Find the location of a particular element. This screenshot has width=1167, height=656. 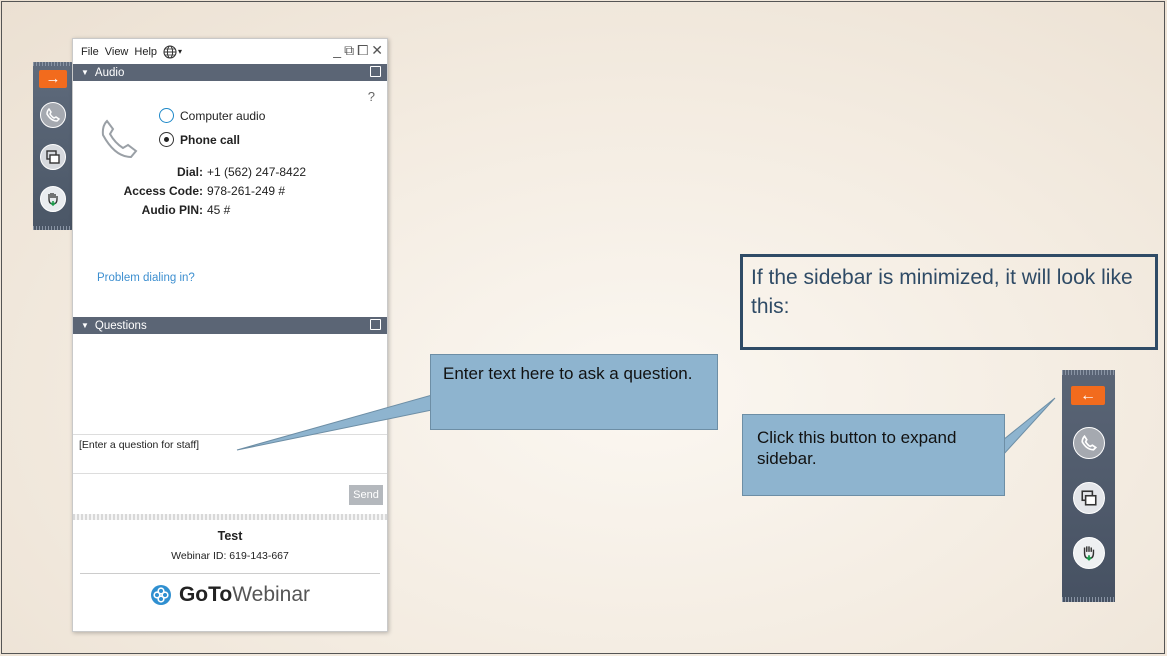

sidebar-toolbar: → is located at coordinates (53, 146).